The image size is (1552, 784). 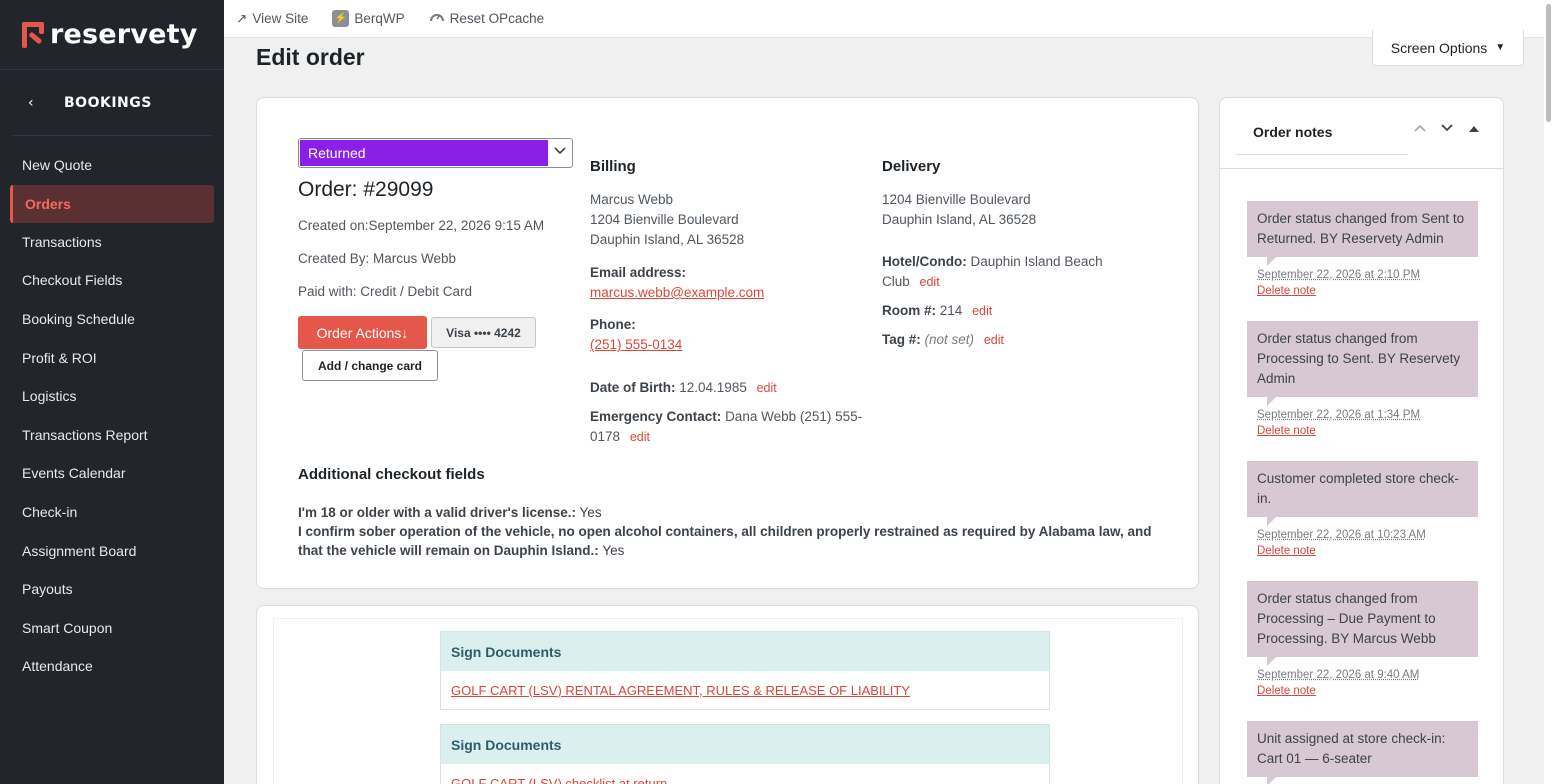 I want to click on sidebar-item-new-quote: New Quote, so click(x=112, y=165).